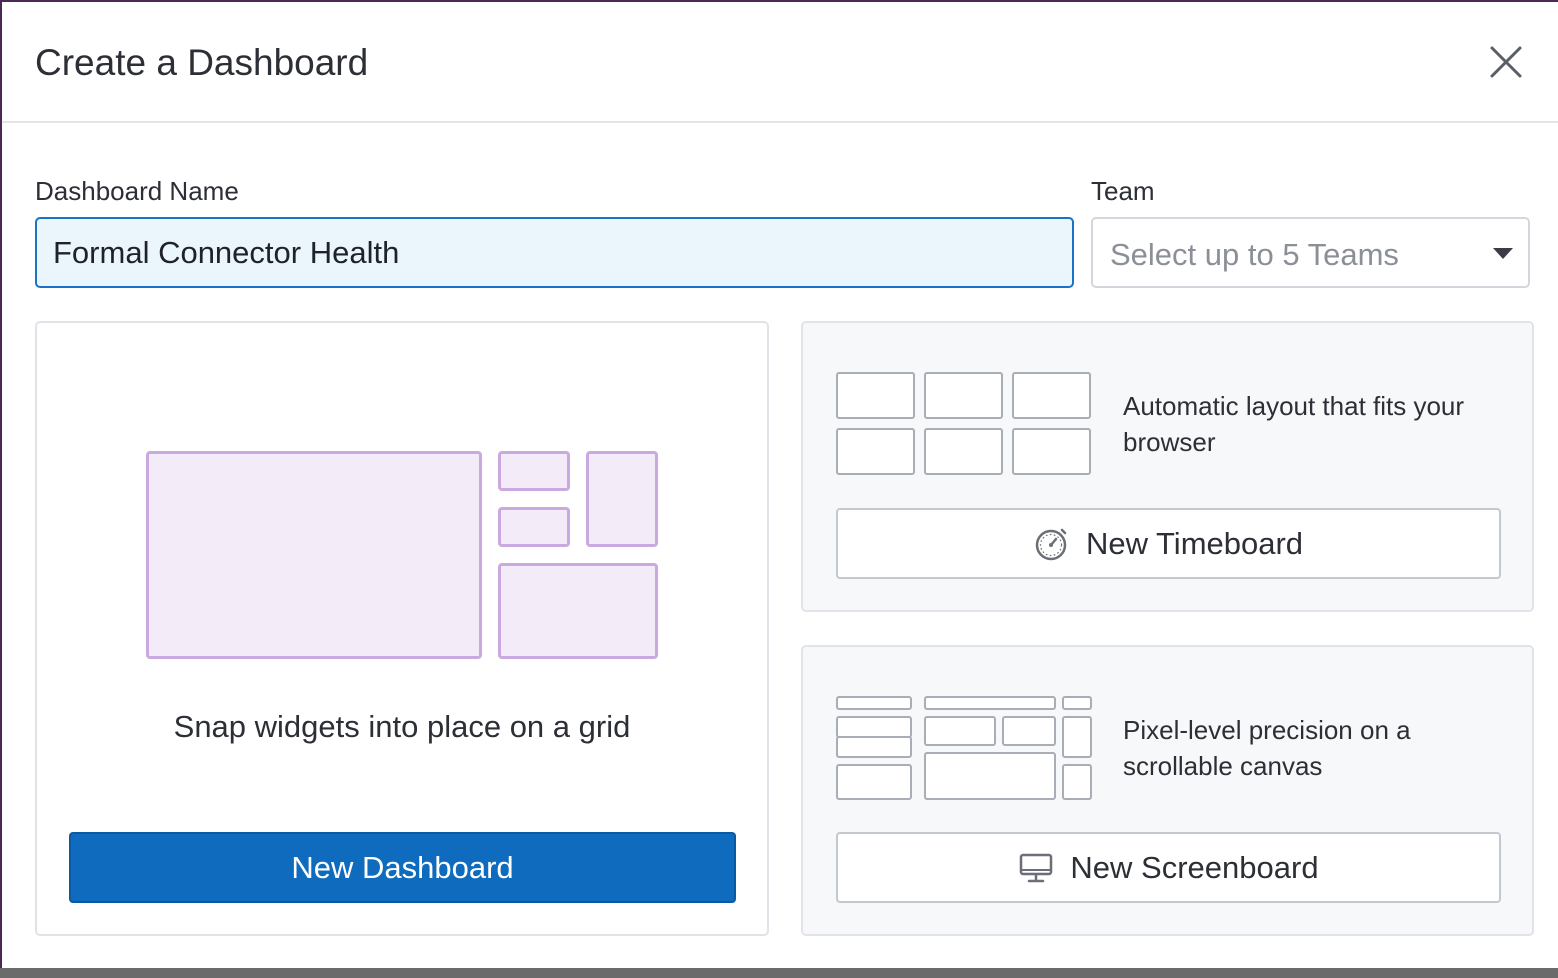 The image size is (1558, 978). I want to click on new-dashboard-button: New Dashboard, so click(402, 867).